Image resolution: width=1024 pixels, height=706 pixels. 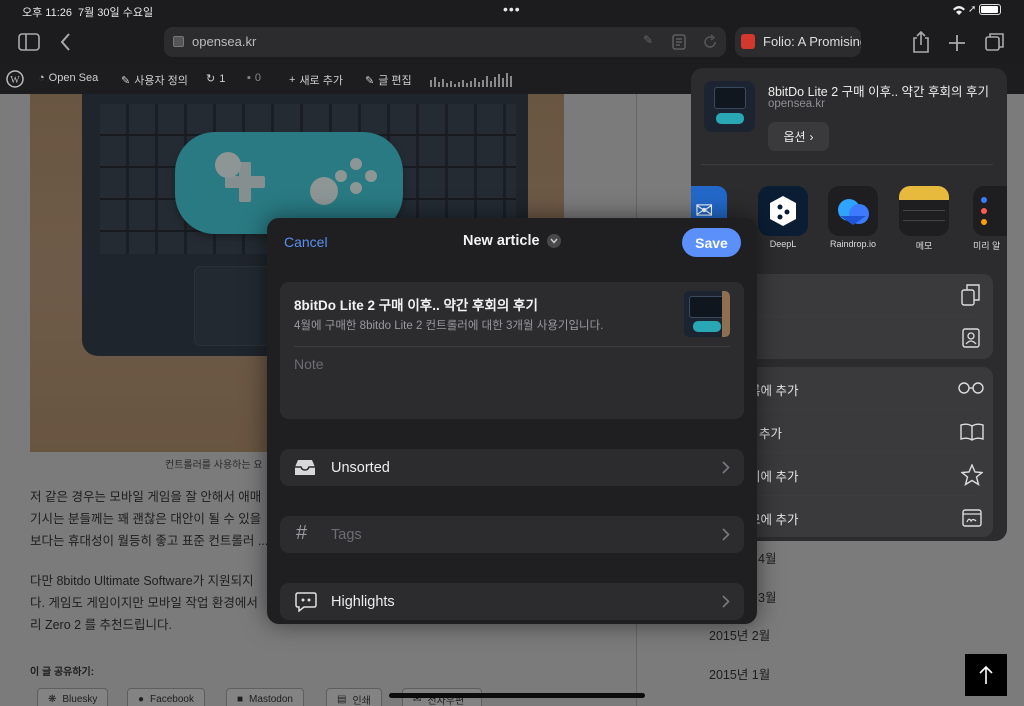 I want to click on reminders-app-label: 미리 알, so click(x=987, y=246).